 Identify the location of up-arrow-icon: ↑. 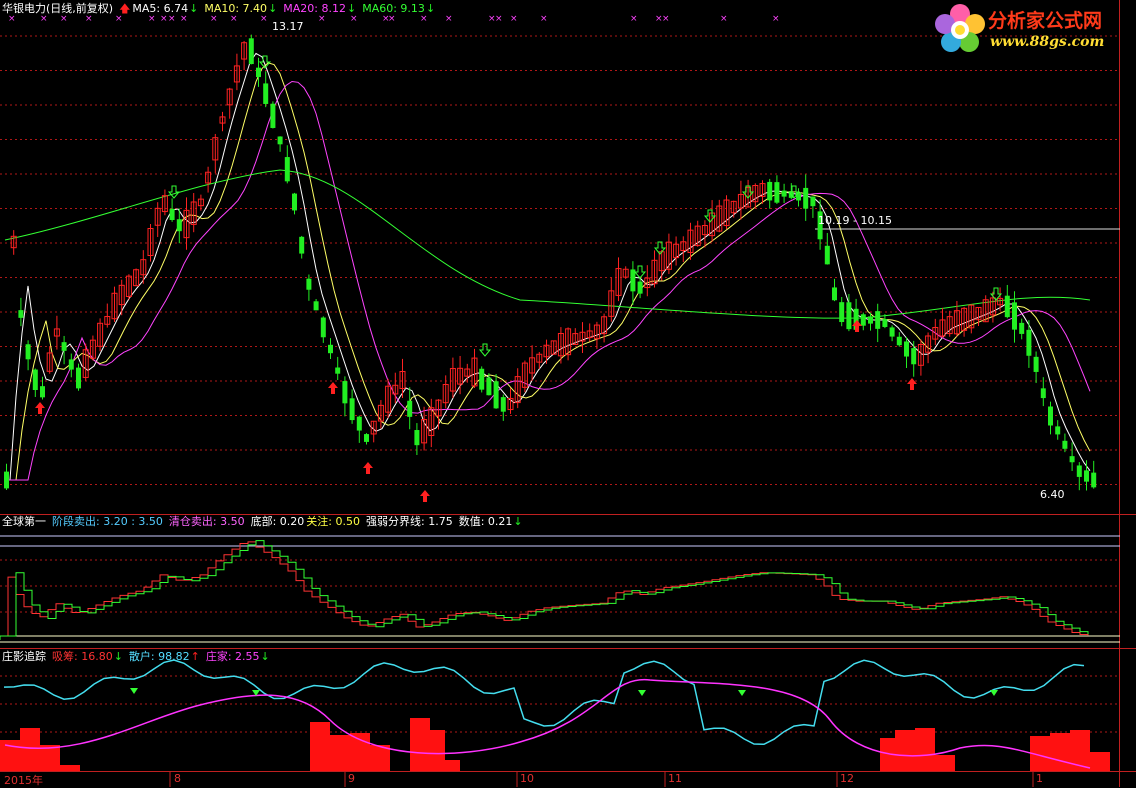
(195, 656).